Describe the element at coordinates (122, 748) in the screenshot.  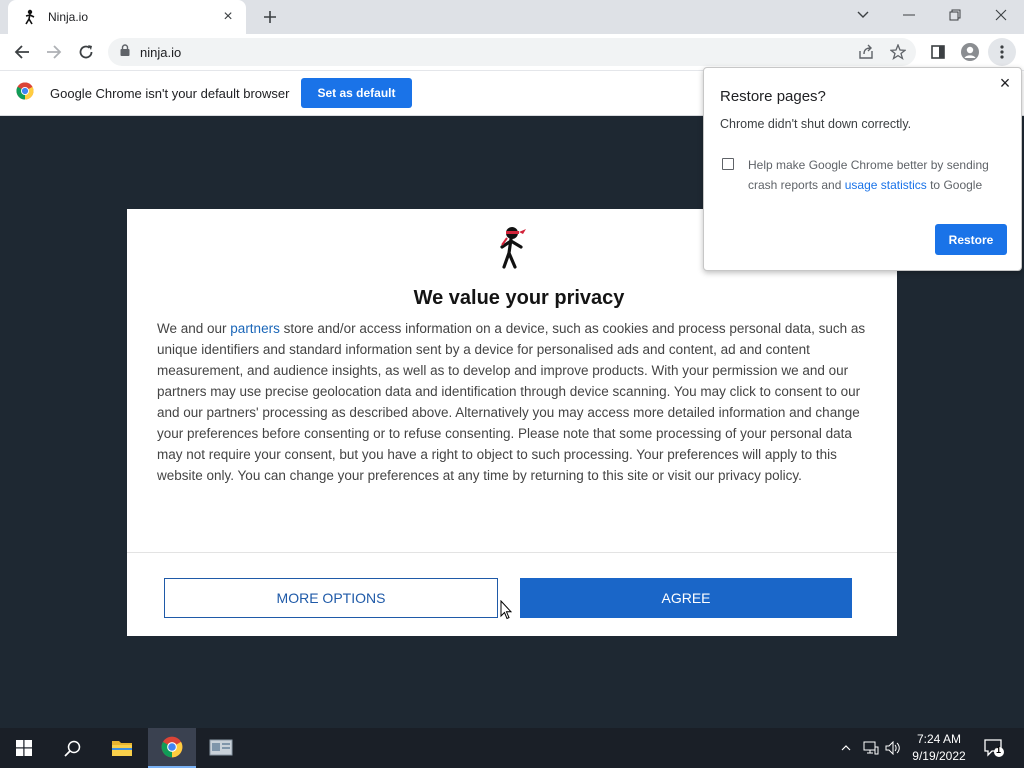
I see `file-explorer-icon` at that location.